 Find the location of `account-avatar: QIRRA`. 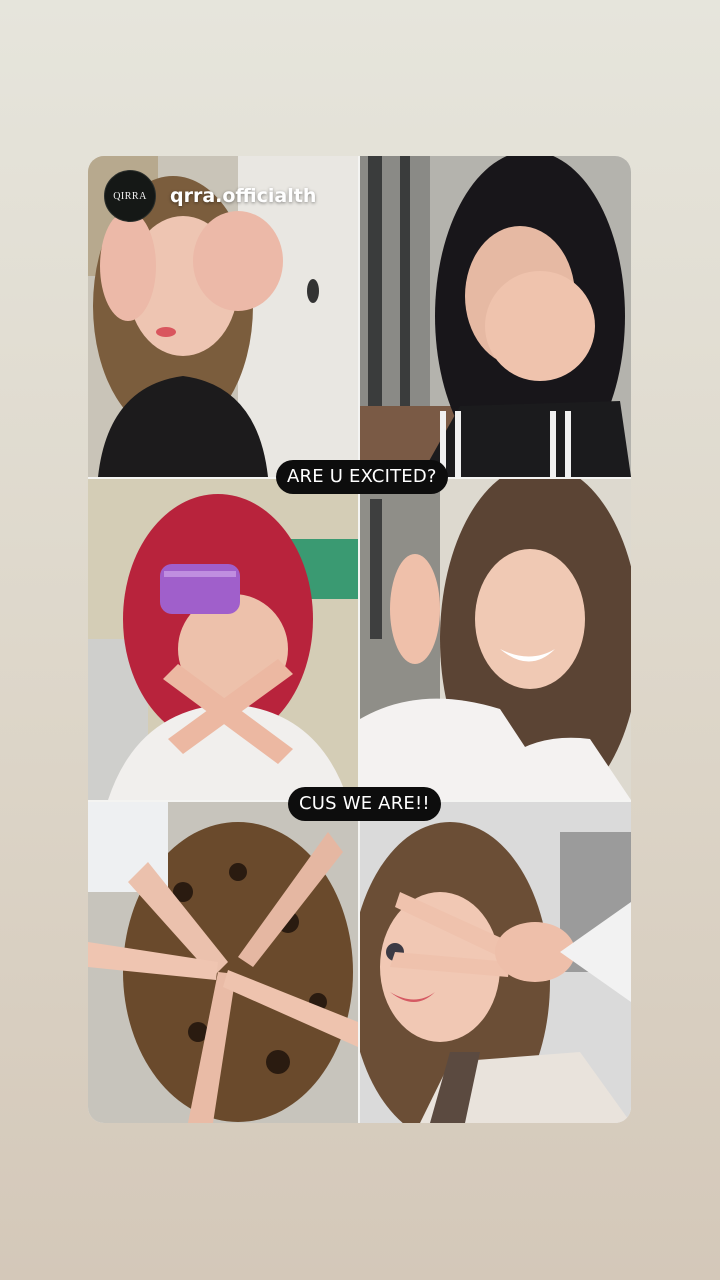

account-avatar: QIRRA is located at coordinates (130, 196).